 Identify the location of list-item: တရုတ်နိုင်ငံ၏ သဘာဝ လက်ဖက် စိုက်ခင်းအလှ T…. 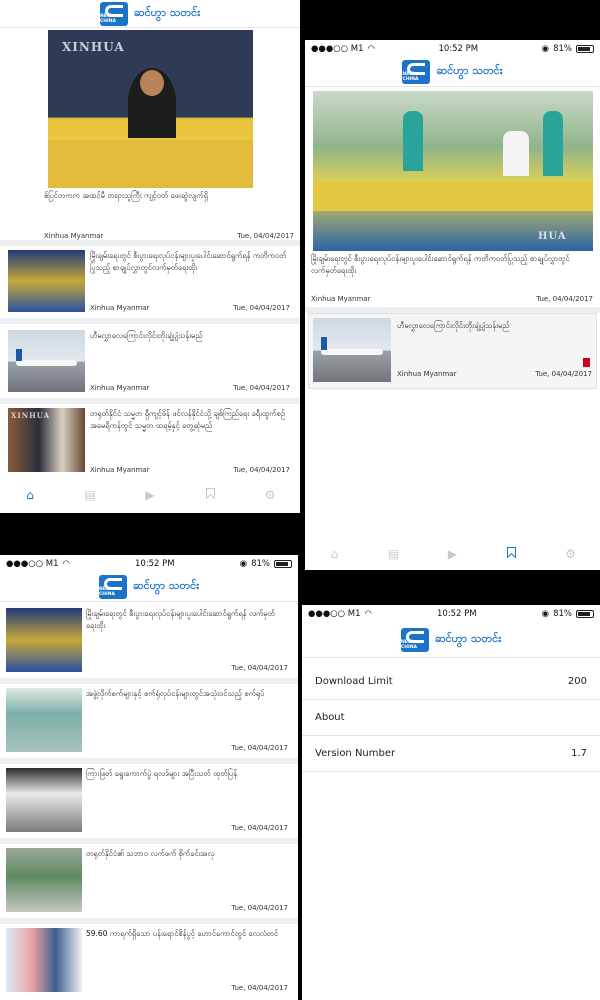
(149, 884).